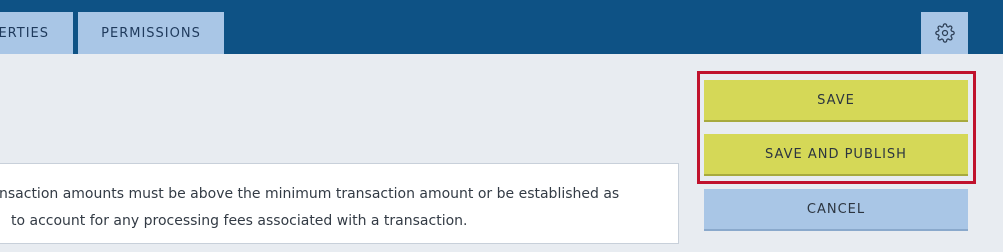 This screenshot has height=252, width=1003. I want to click on cancel-button: CANCEL, so click(836, 210).